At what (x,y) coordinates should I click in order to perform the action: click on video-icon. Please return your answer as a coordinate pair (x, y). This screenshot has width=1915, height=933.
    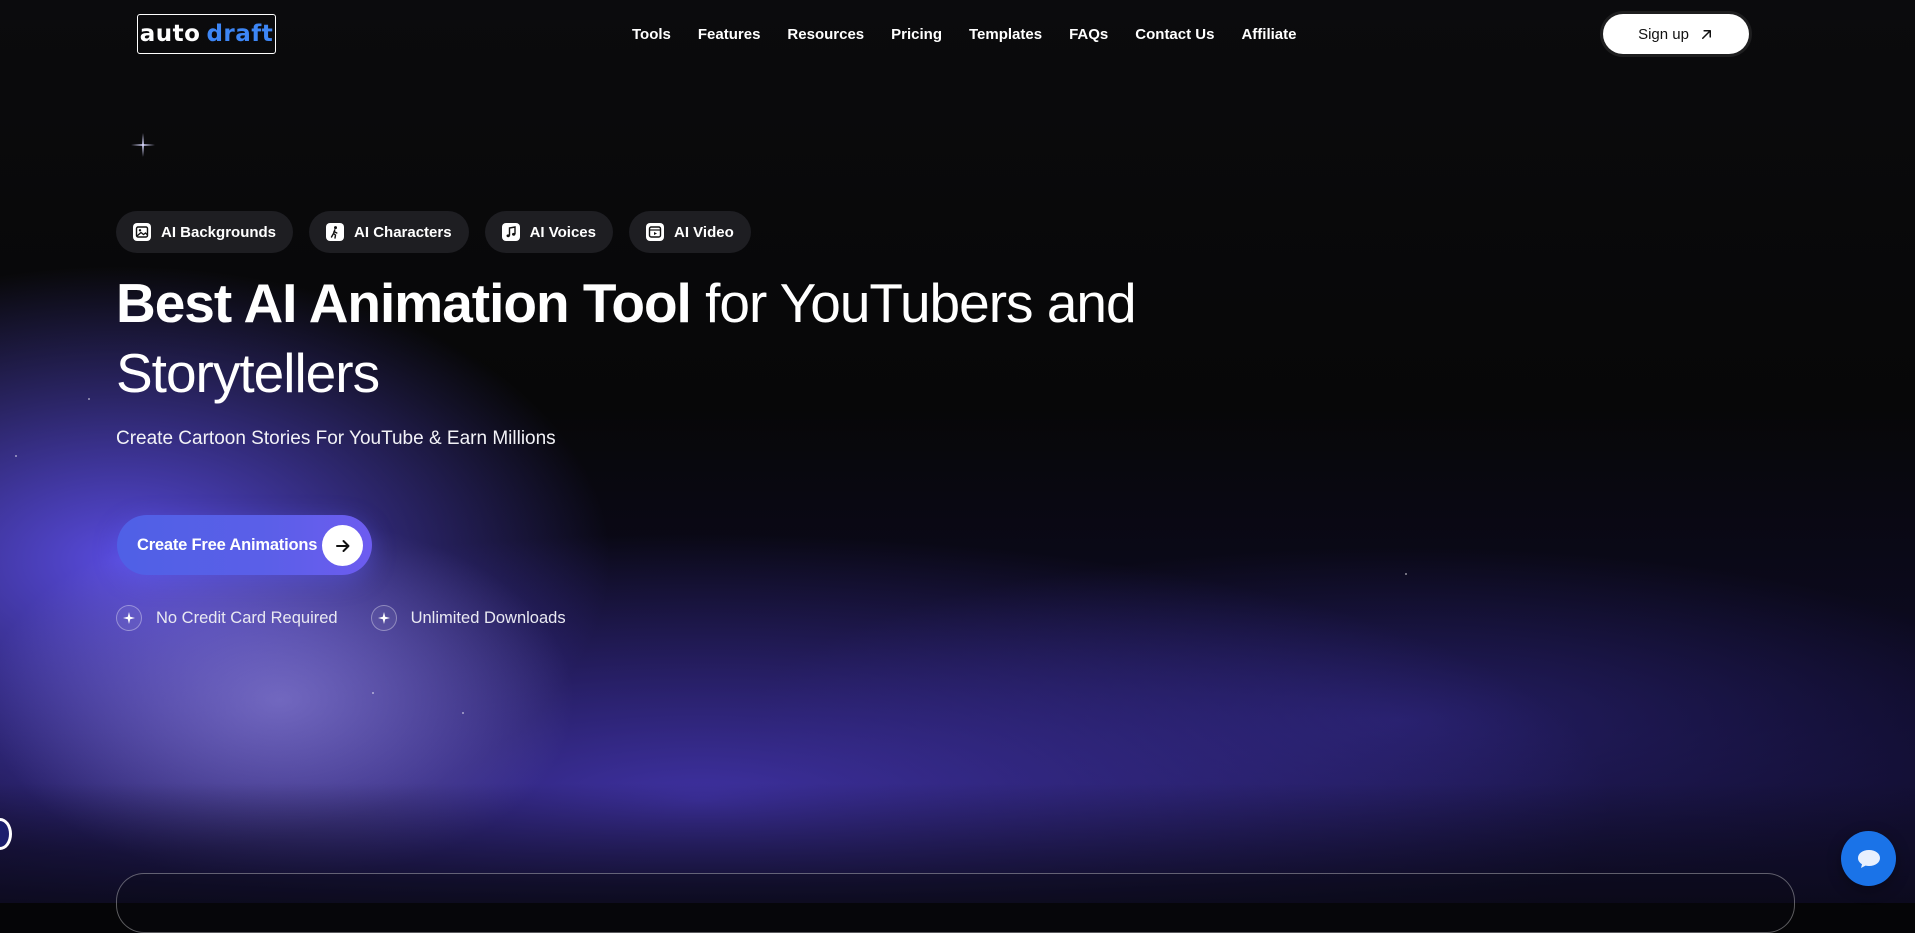
    Looking at the image, I should click on (655, 232).